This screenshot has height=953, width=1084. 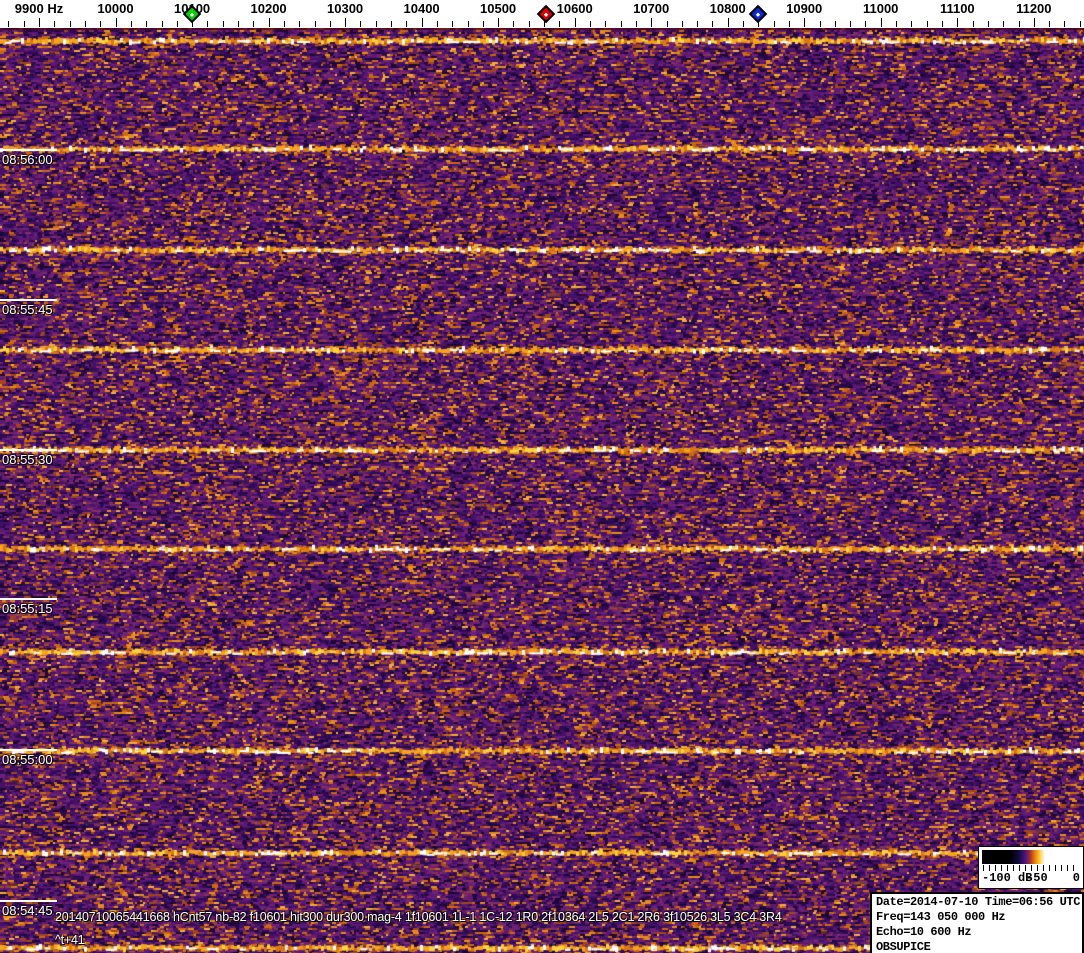 What do you see at coordinates (27, 309) in the screenshot?
I see `time-label: 08:55:45` at bounding box center [27, 309].